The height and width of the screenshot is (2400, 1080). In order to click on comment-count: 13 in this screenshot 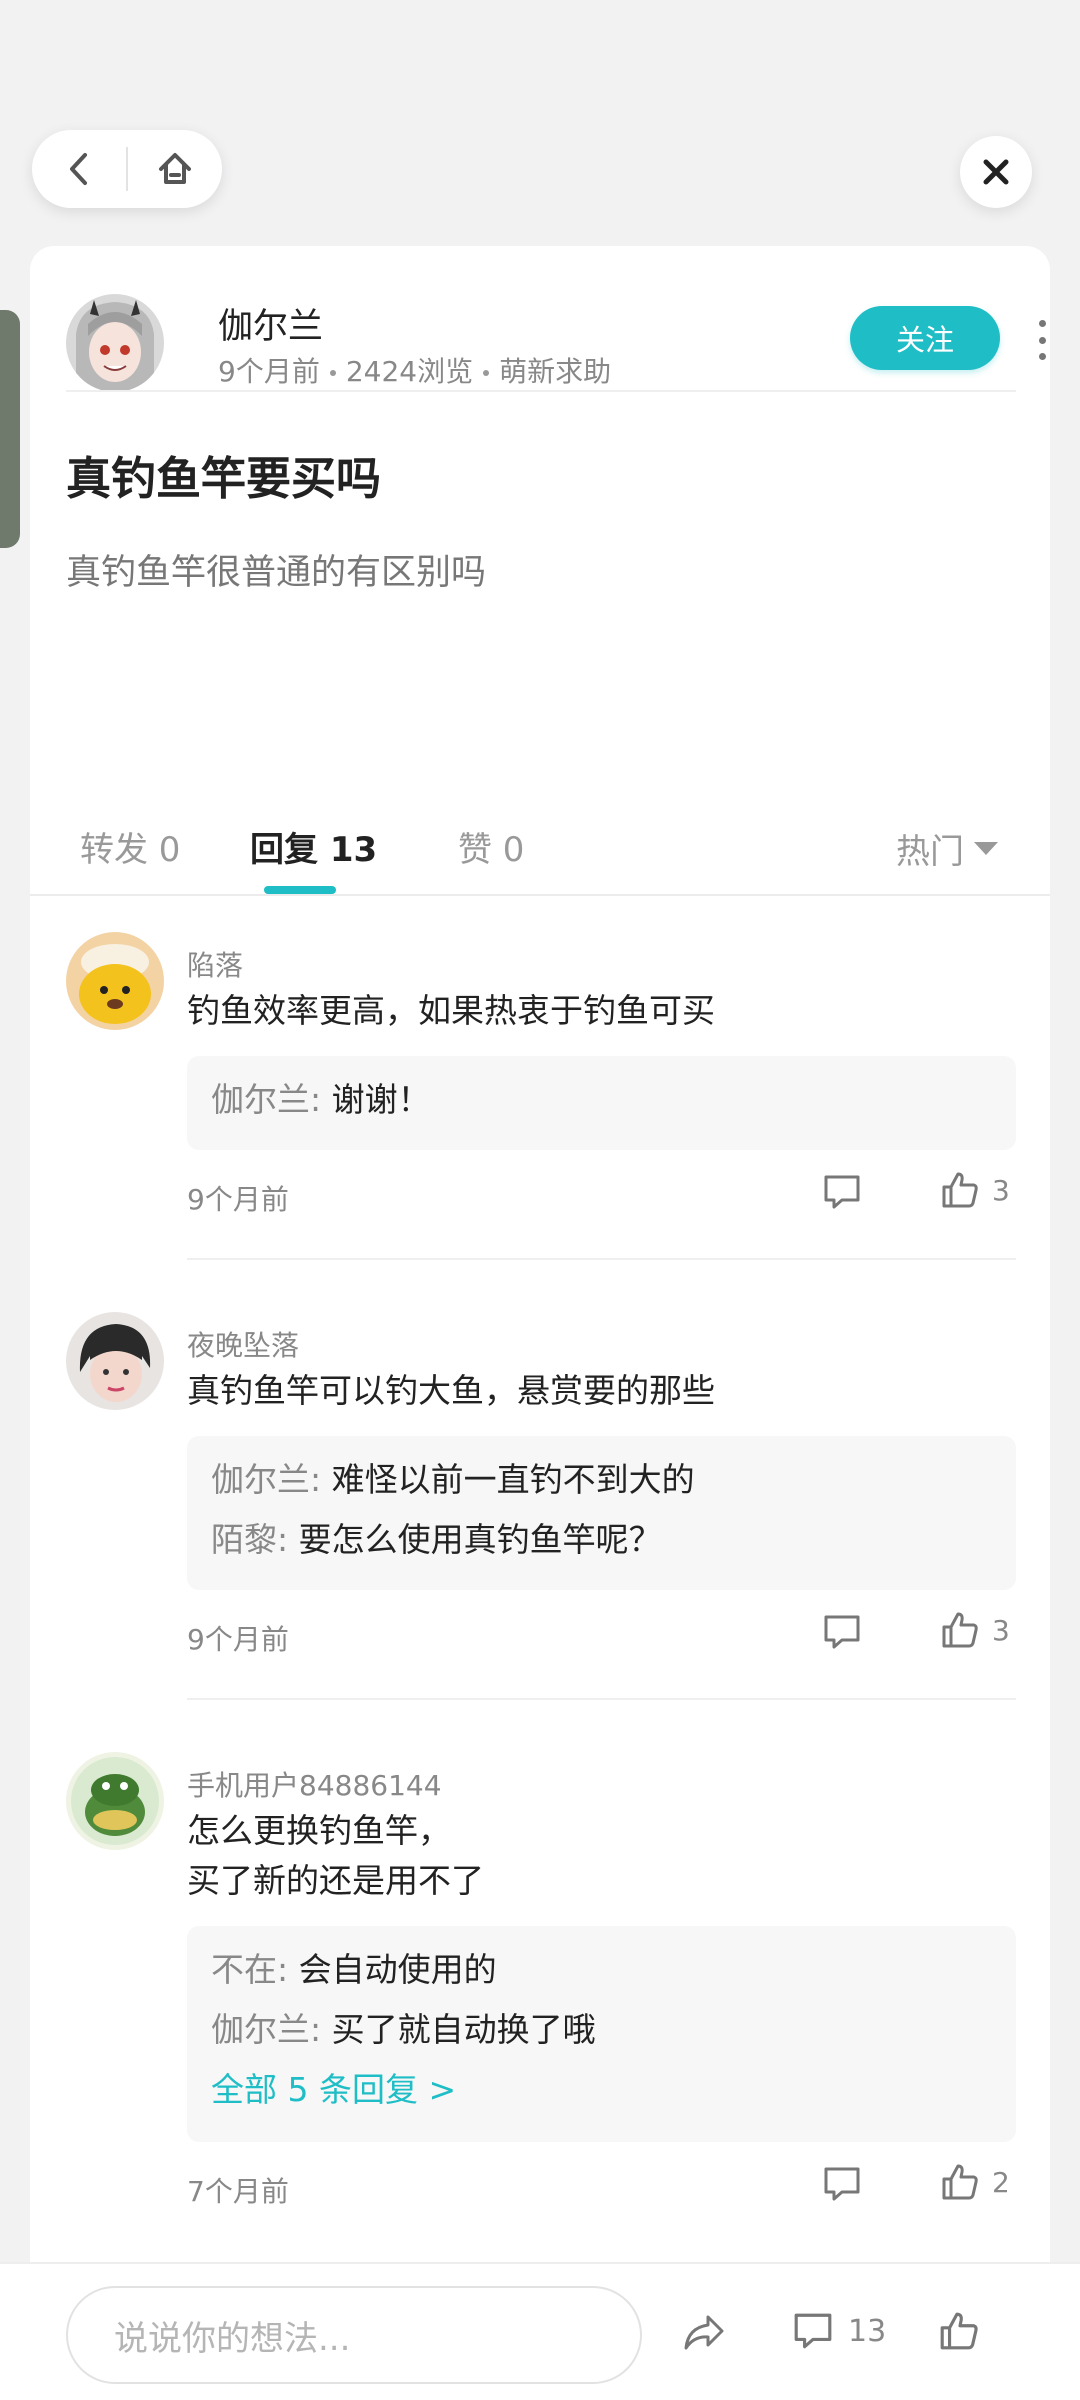, I will do `click(867, 2331)`.